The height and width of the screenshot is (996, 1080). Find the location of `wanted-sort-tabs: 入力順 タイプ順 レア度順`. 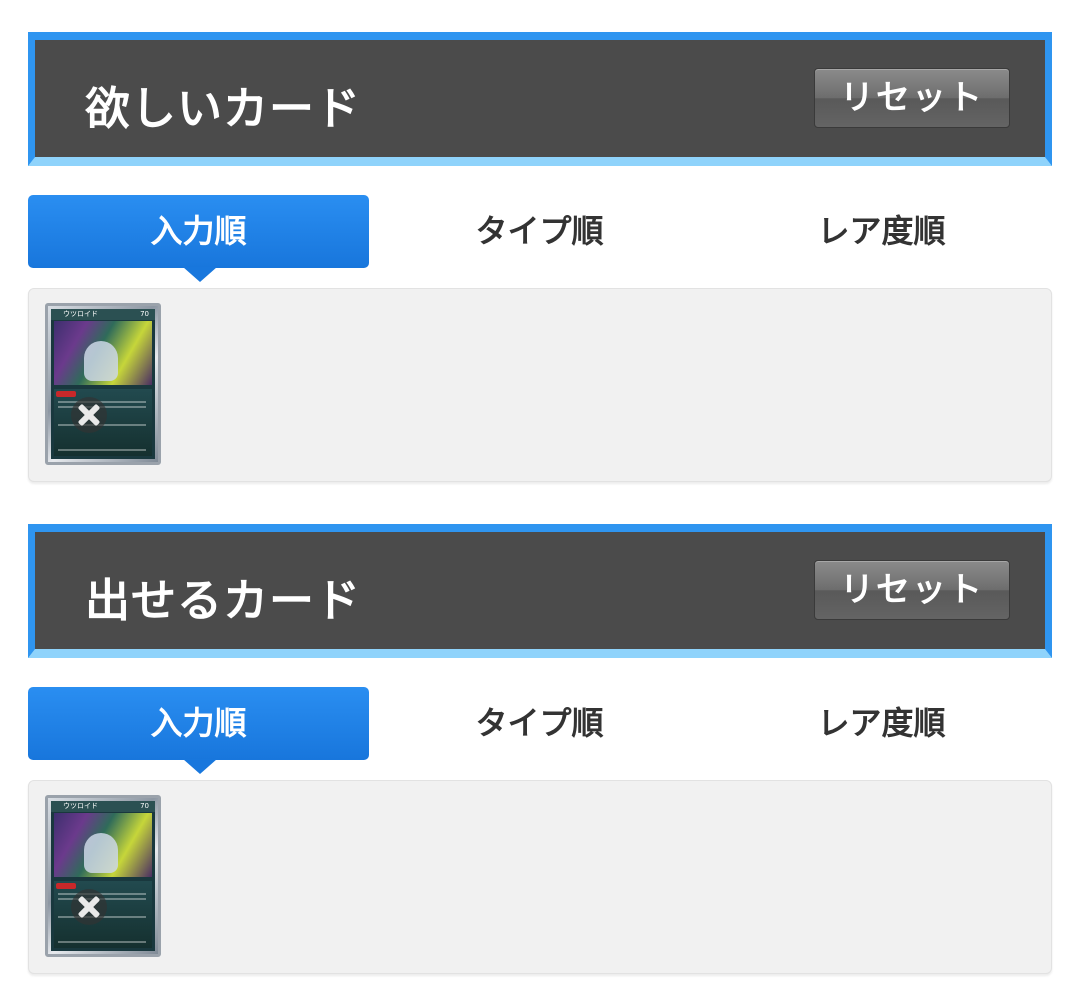

wanted-sort-tabs: 入力順 タイプ順 レア度順 is located at coordinates (540, 240).